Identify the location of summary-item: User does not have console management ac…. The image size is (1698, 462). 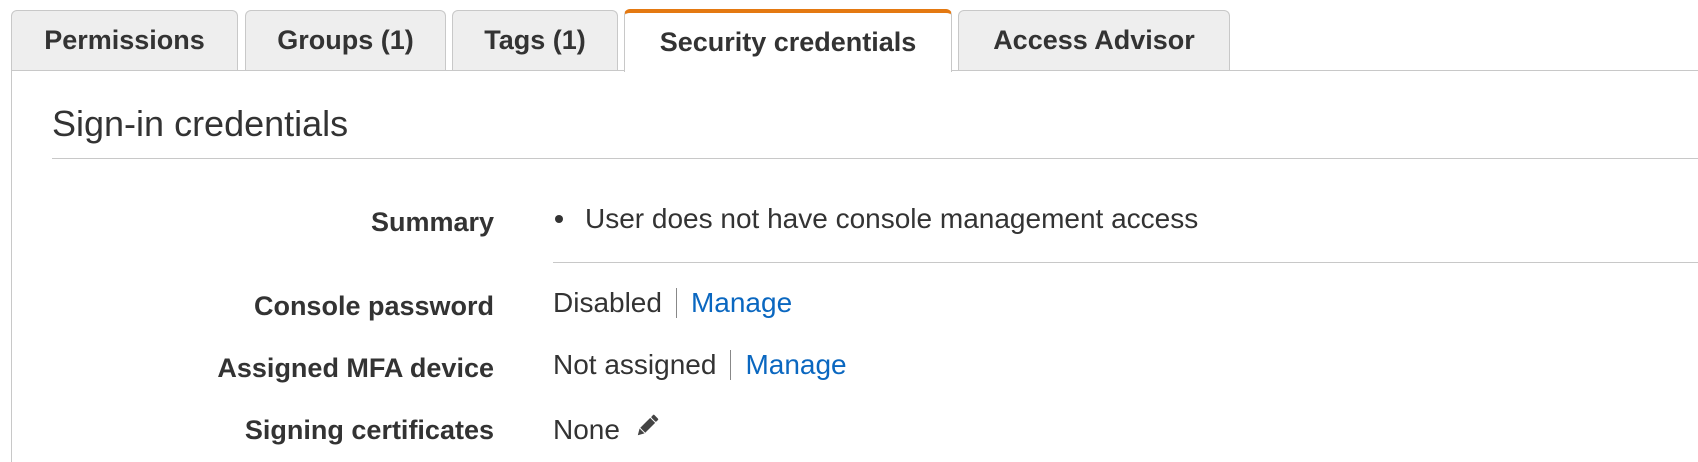
(892, 218).